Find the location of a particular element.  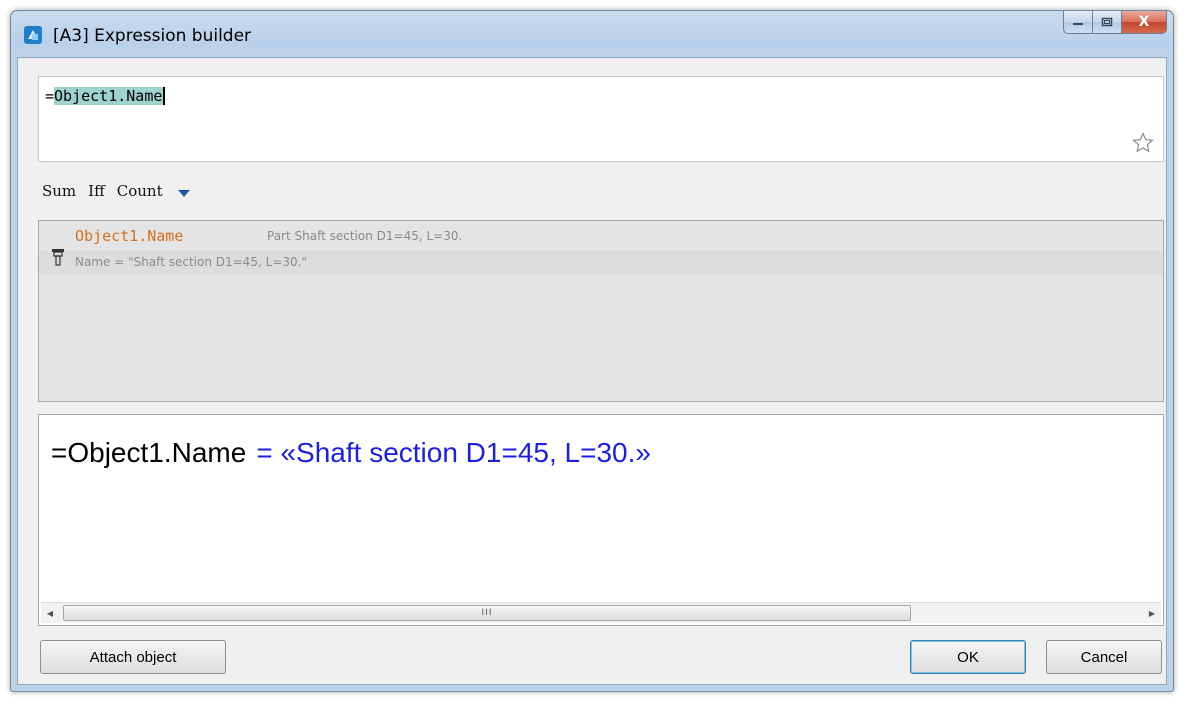

minimize-button is located at coordinates (1078, 22).